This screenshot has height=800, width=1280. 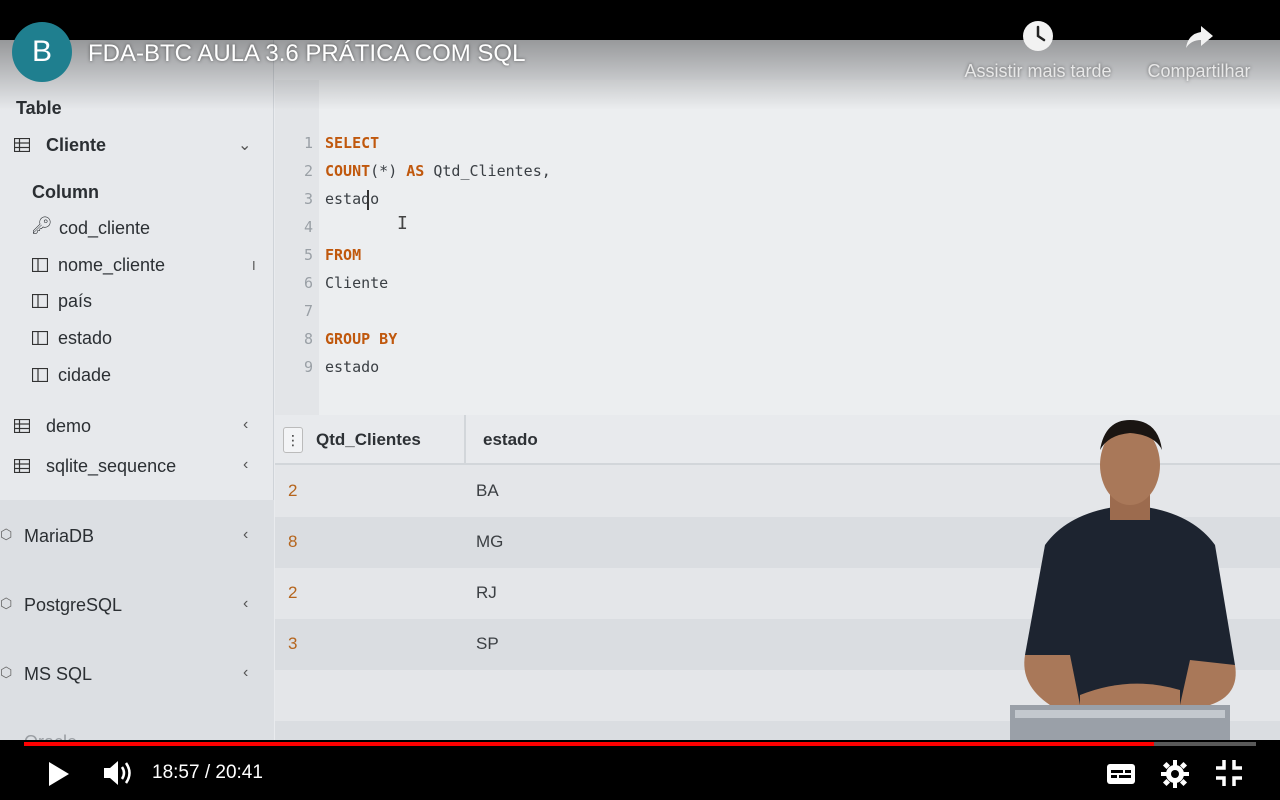 I want to click on video-title: FDA-BTC AULA 3.6 PRÁTICA COM SQL, so click(x=306, y=54).